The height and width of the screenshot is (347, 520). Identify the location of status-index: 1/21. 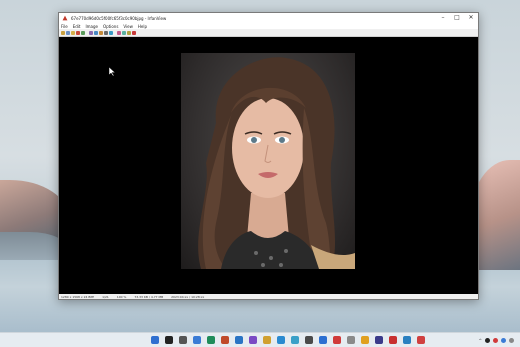
(105, 296).